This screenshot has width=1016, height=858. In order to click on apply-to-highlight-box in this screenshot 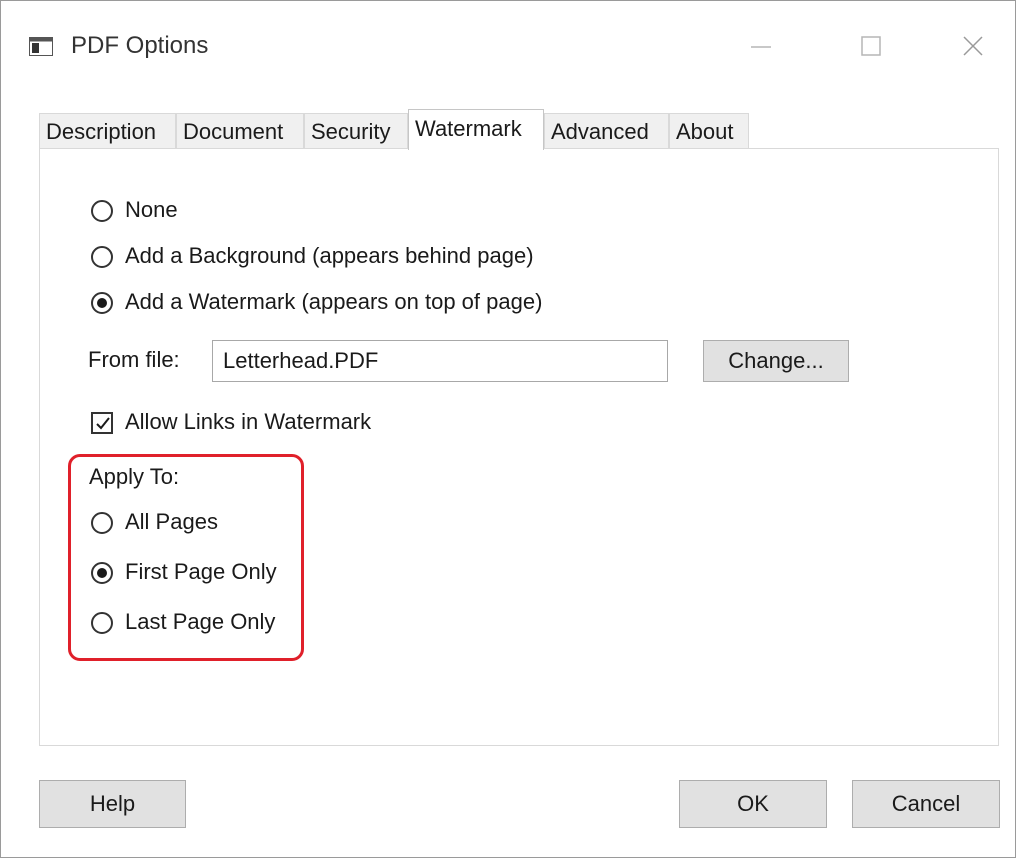, I will do `click(186, 557)`.